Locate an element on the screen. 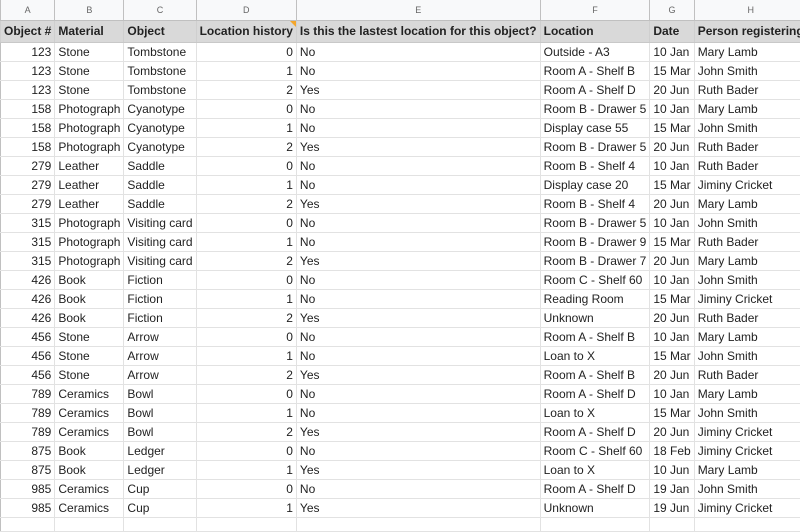 The width and height of the screenshot is (800, 532). cell-location: Loan to X is located at coordinates (595, 470).